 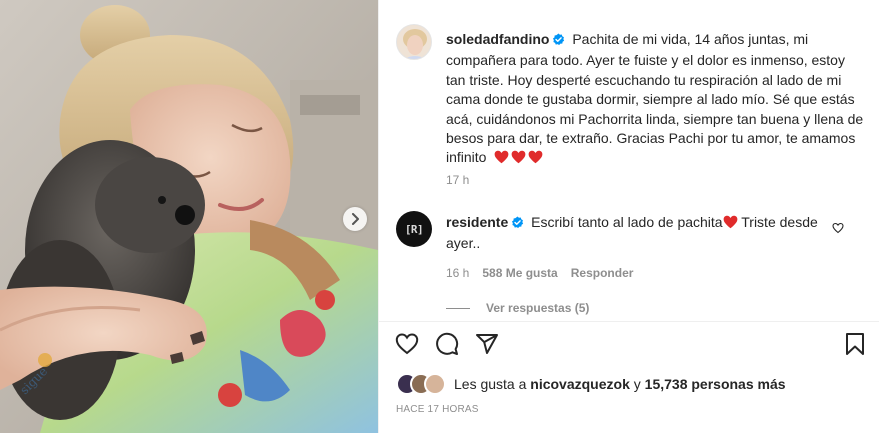 What do you see at coordinates (458, 308) in the screenshot?
I see `replies-divider-line` at bounding box center [458, 308].